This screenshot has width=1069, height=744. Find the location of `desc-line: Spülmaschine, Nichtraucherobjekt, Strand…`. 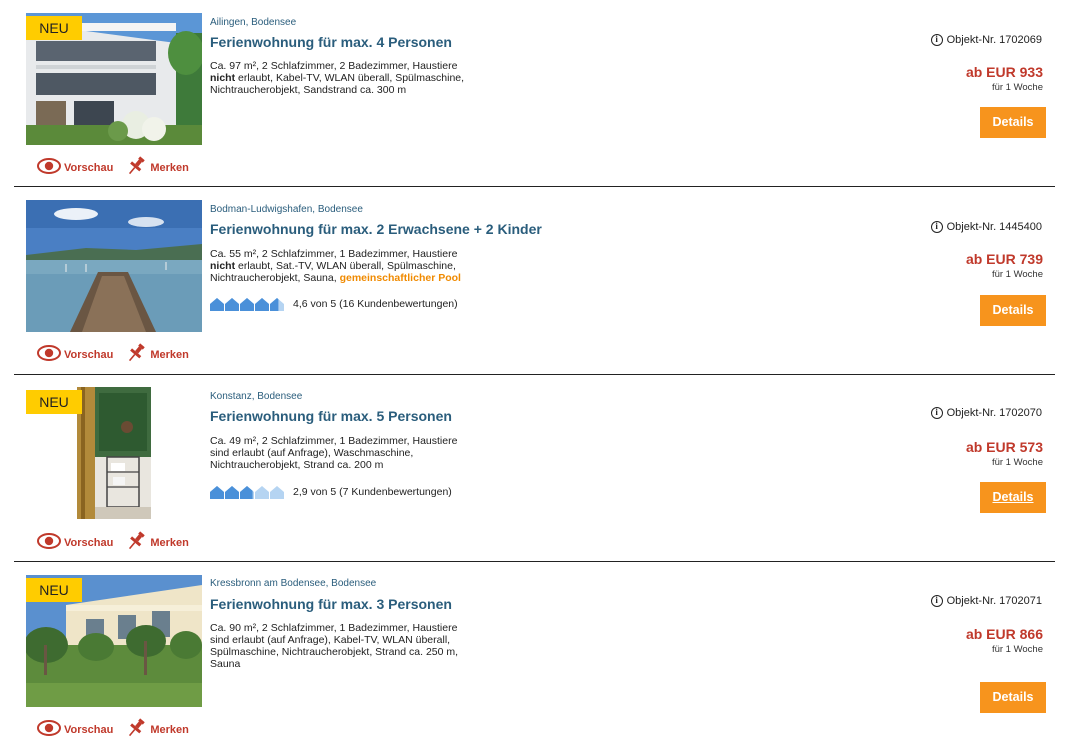

desc-line: Spülmaschine, Nichtraucherobjekt, Strand… is located at coordinates (334, 652).